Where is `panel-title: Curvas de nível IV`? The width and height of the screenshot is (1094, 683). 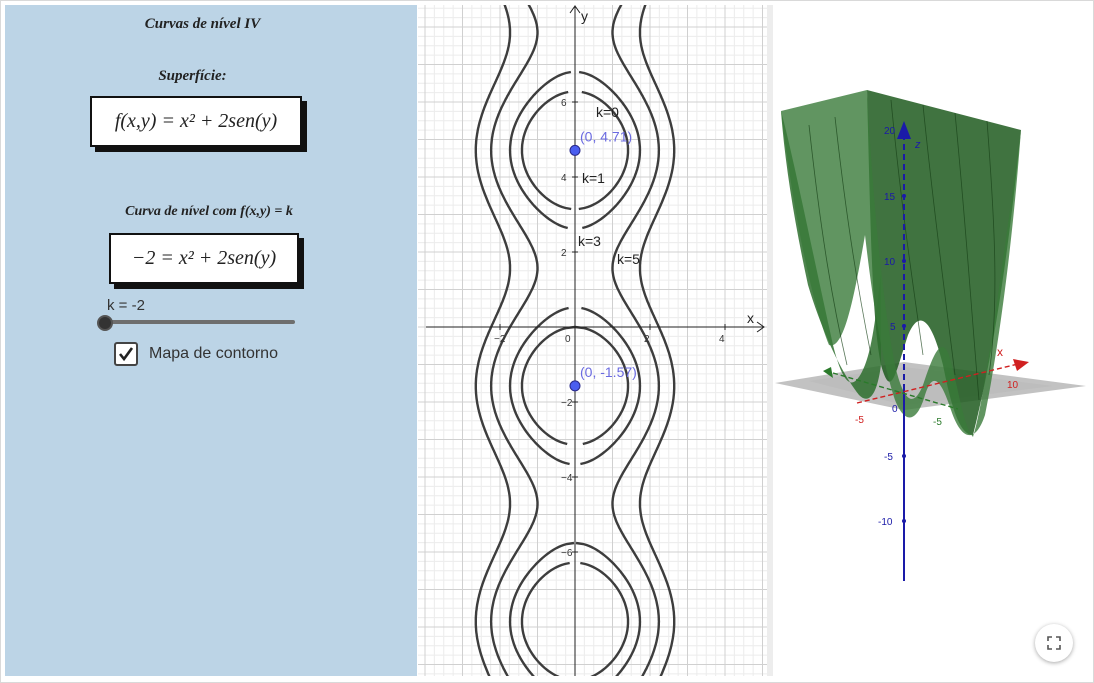
panel-title: Curvas de nível IV is located at coordinates (202, 24).